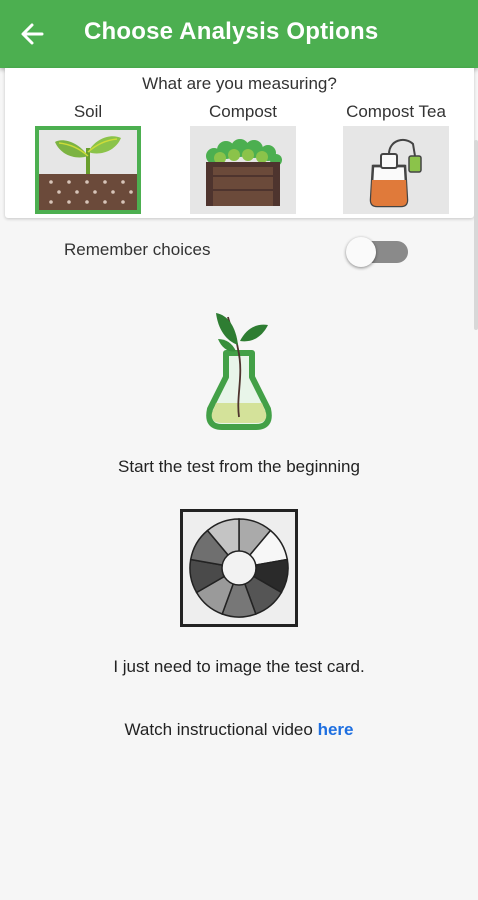 The height and width of the screenshot is (900, 478). I want to click on option-soil: Soil, so click(88, 158).